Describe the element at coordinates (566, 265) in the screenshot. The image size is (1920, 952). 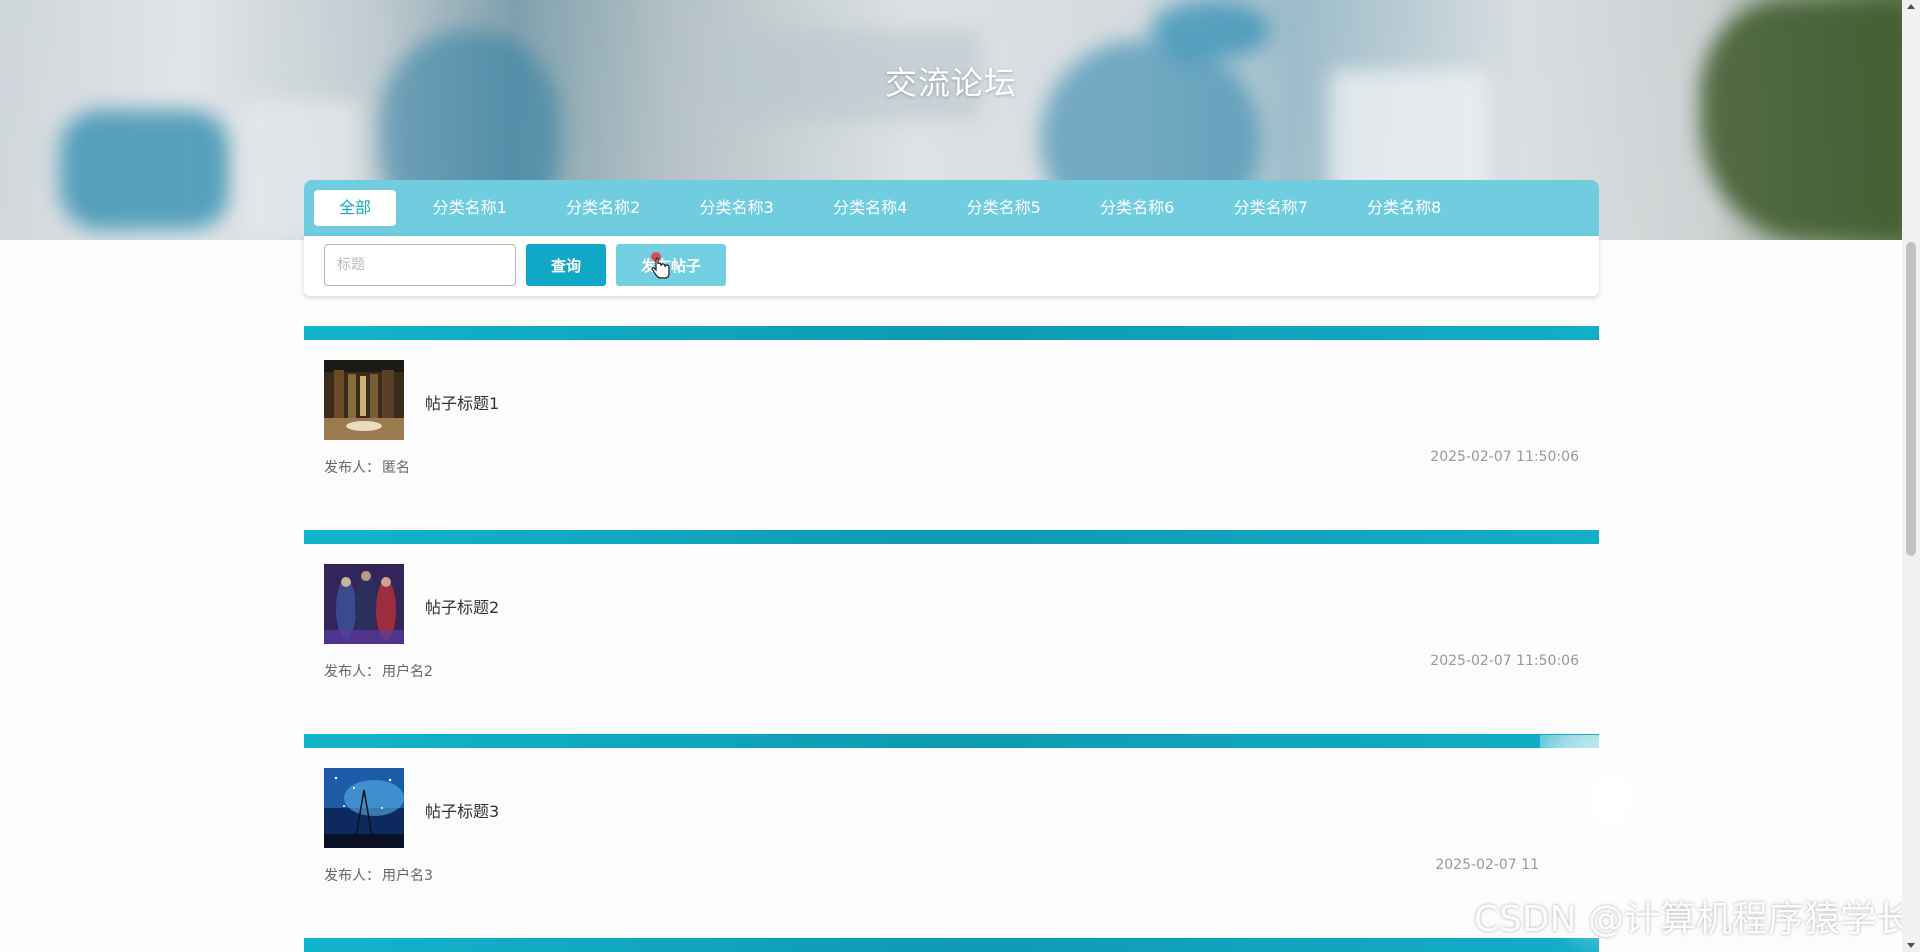
I see `query-button: 查询` at that location.